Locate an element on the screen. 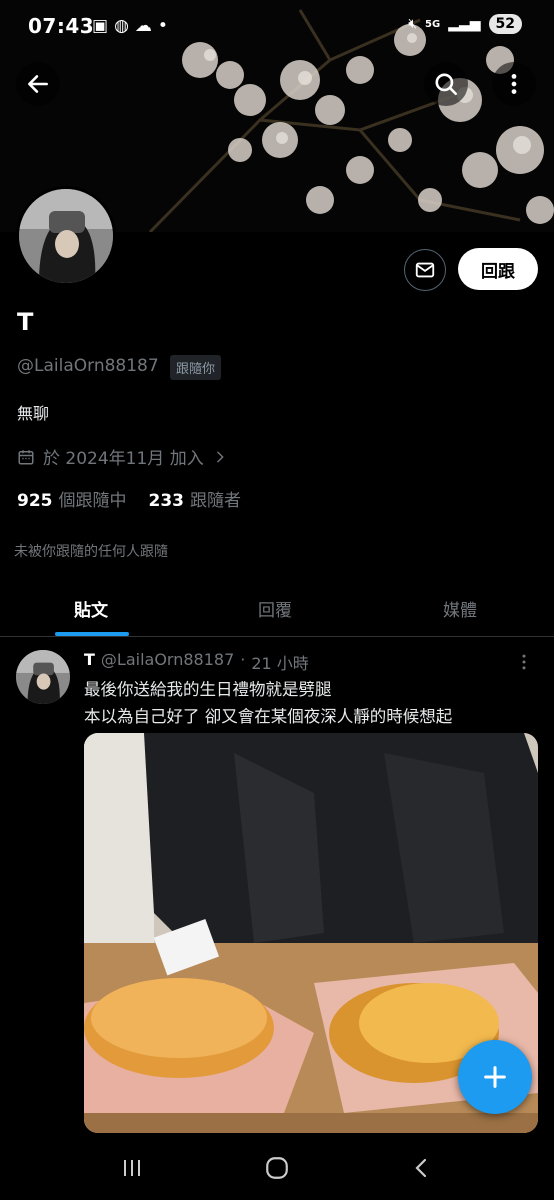  profile-name: T is located at coordinates (25, 322).